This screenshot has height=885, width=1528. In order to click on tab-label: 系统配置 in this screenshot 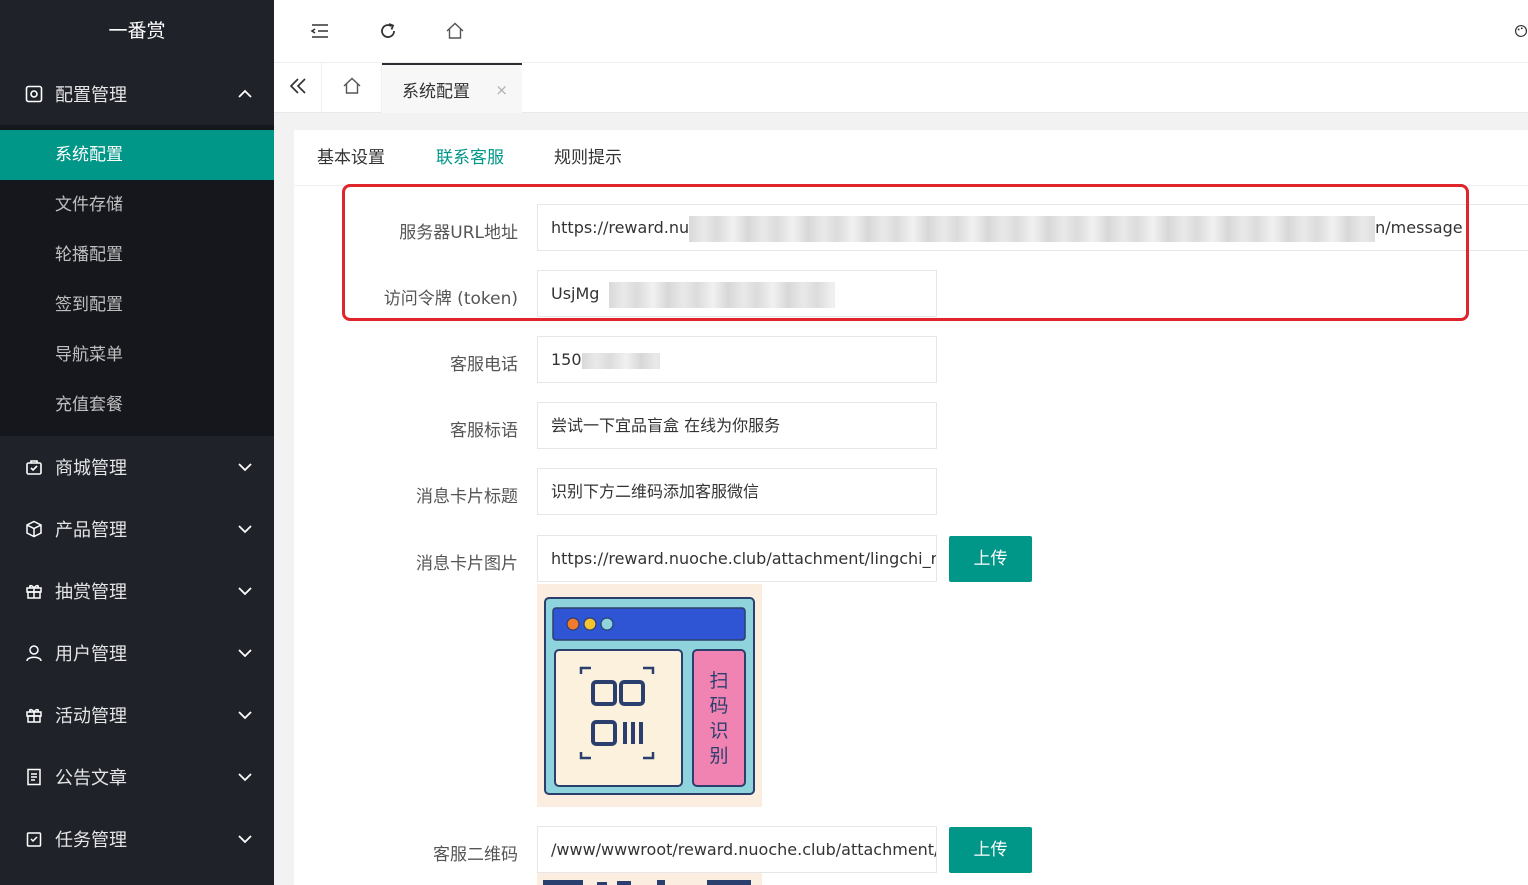, I will do `click(436, 91)`.